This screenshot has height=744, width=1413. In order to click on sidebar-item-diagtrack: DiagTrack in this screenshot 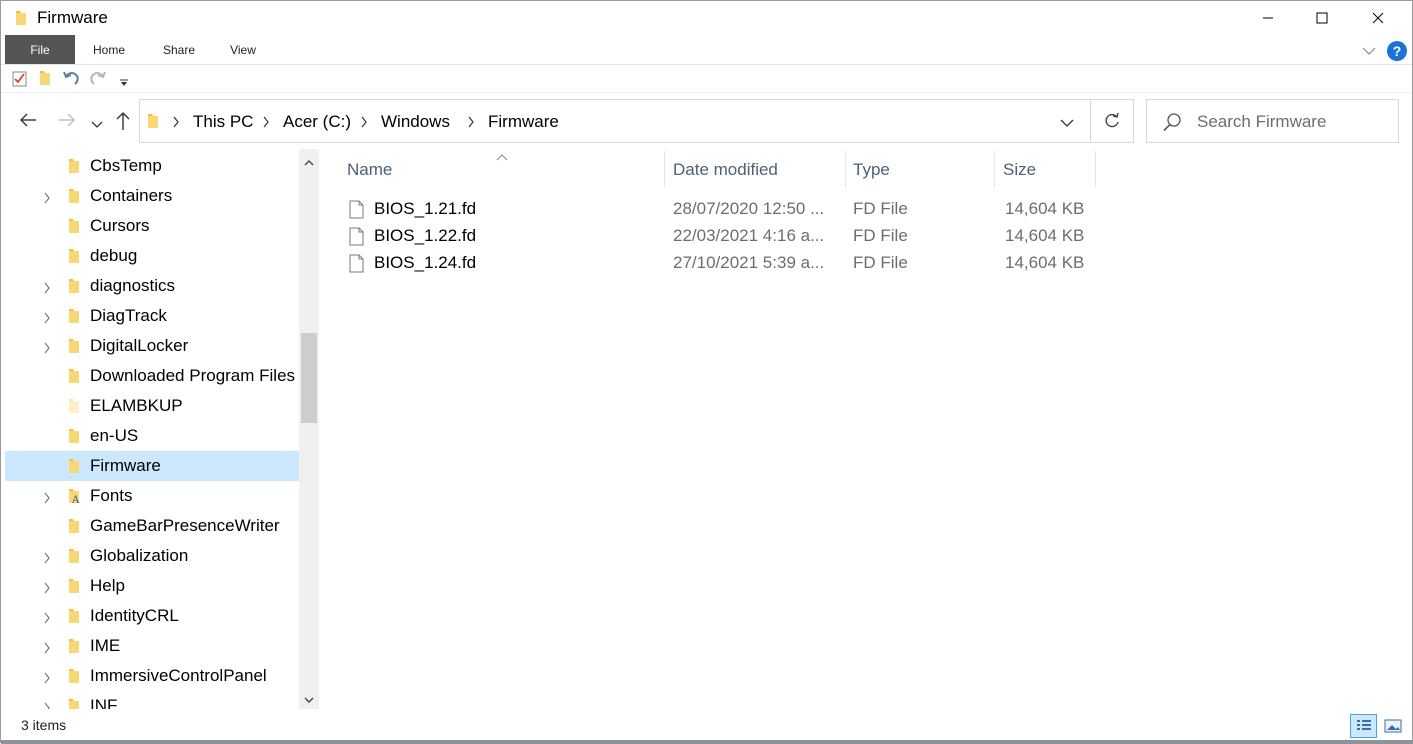, I will do `click(152, 316)`.